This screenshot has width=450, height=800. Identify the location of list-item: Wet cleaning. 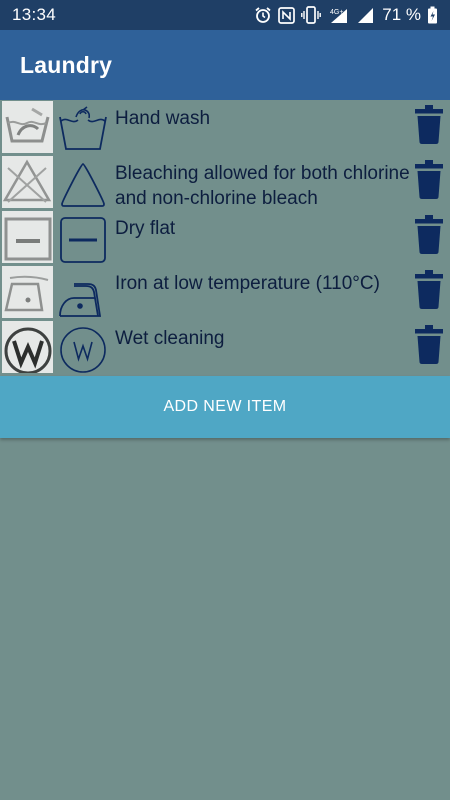
(225, 348).